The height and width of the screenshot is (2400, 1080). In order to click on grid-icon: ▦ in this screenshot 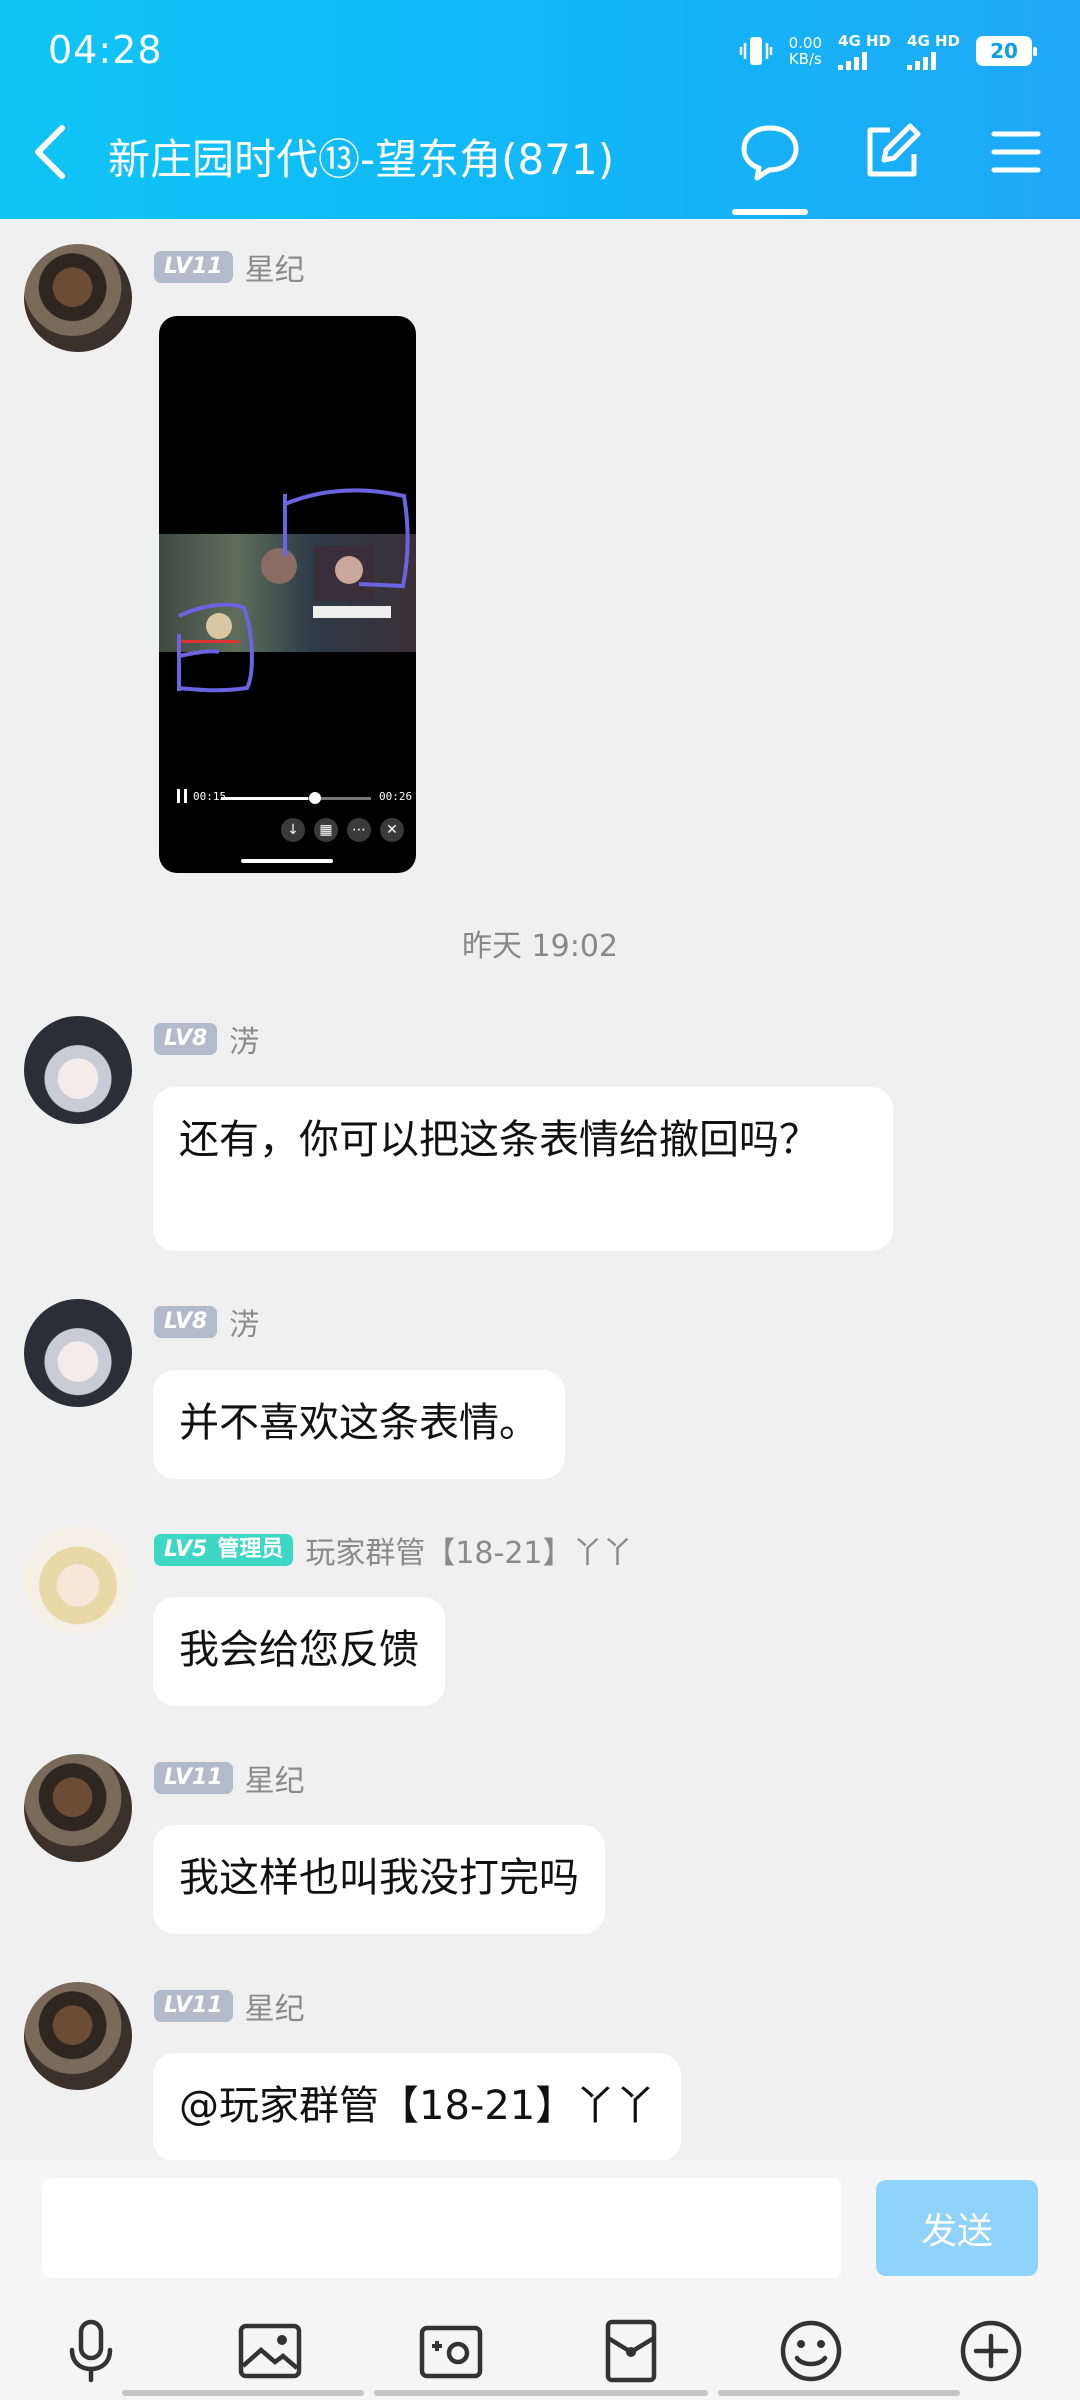, I will do `click(326, 830)`.